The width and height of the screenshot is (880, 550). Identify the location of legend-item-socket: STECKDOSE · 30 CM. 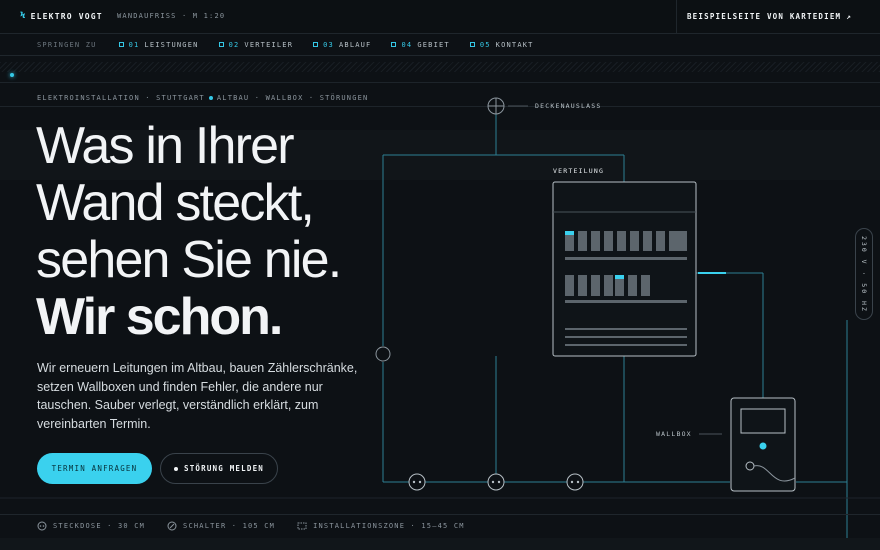
(91, 526).